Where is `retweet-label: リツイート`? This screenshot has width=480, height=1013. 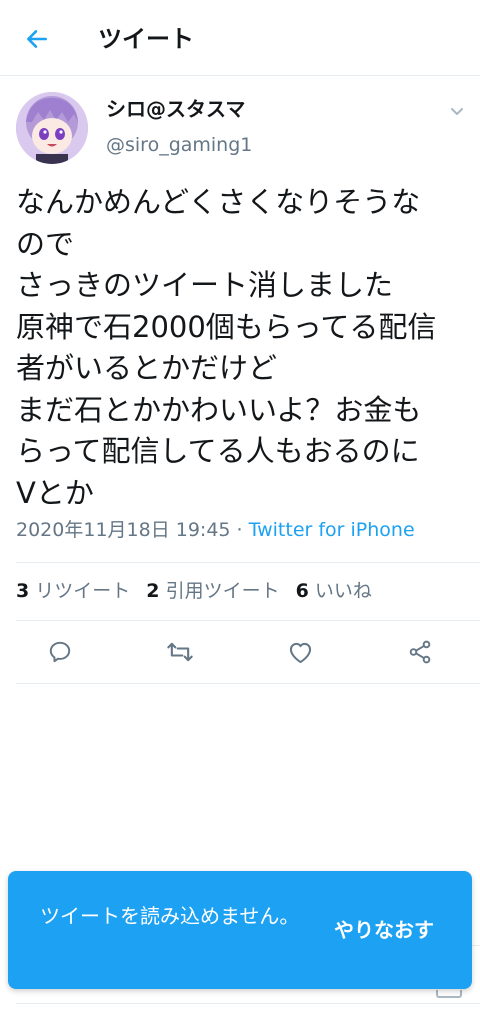
retweet-label: リツイート is located at coordinates (83, 591).